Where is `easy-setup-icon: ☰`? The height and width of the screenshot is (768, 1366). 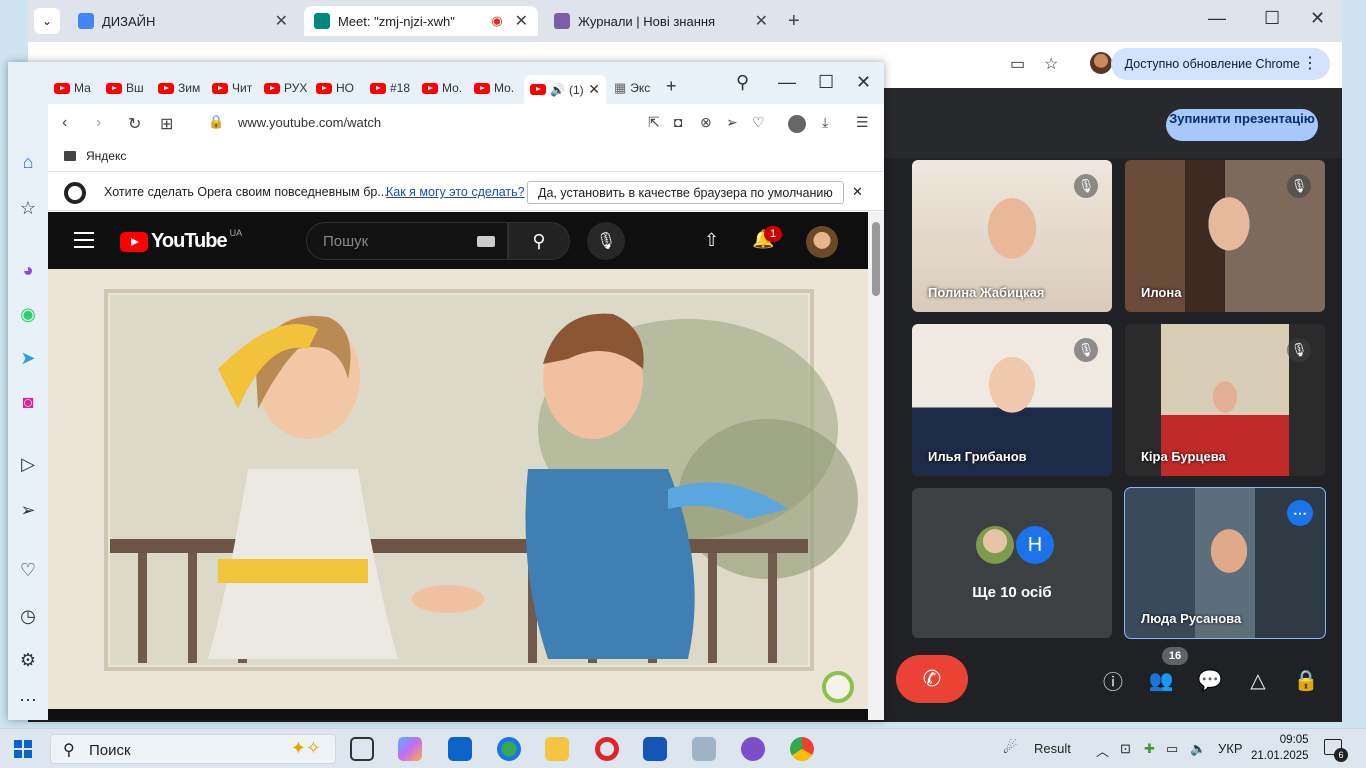
easy-setup-icon: ☰ is located at coordinates (862, 122).